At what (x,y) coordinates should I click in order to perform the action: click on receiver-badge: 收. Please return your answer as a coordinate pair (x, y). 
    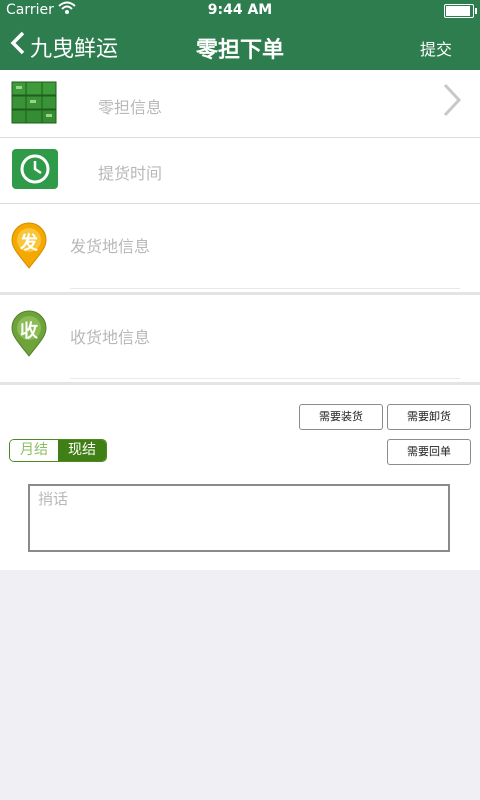
    Looking at the image, I should click on (29, 331).